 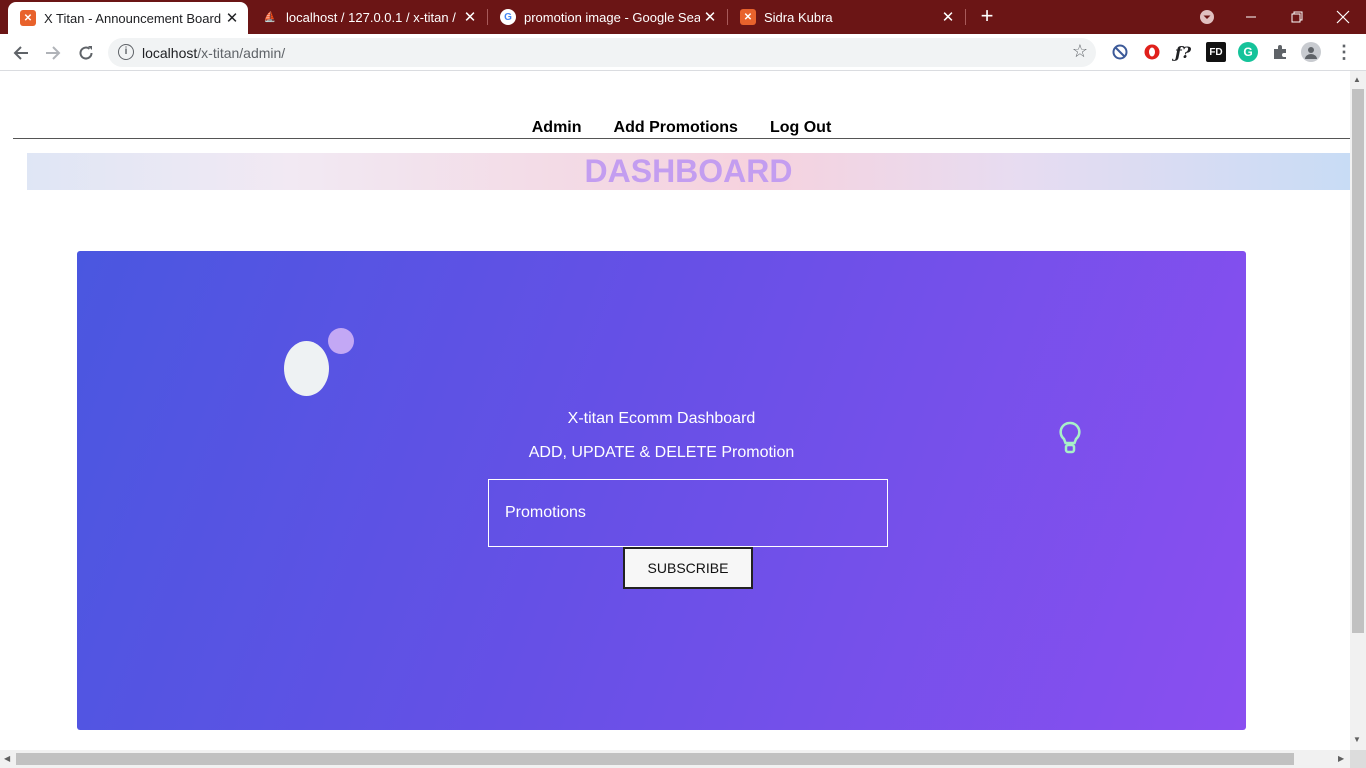 I want to click on person-icon, so click(x=1311, y=53).